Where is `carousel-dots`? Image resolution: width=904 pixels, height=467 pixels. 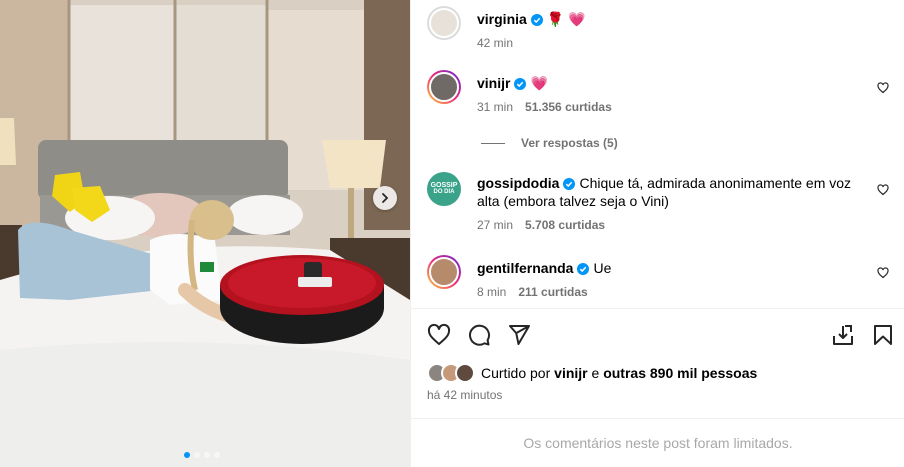
carousel-dots is located at coordinates (202, 455).